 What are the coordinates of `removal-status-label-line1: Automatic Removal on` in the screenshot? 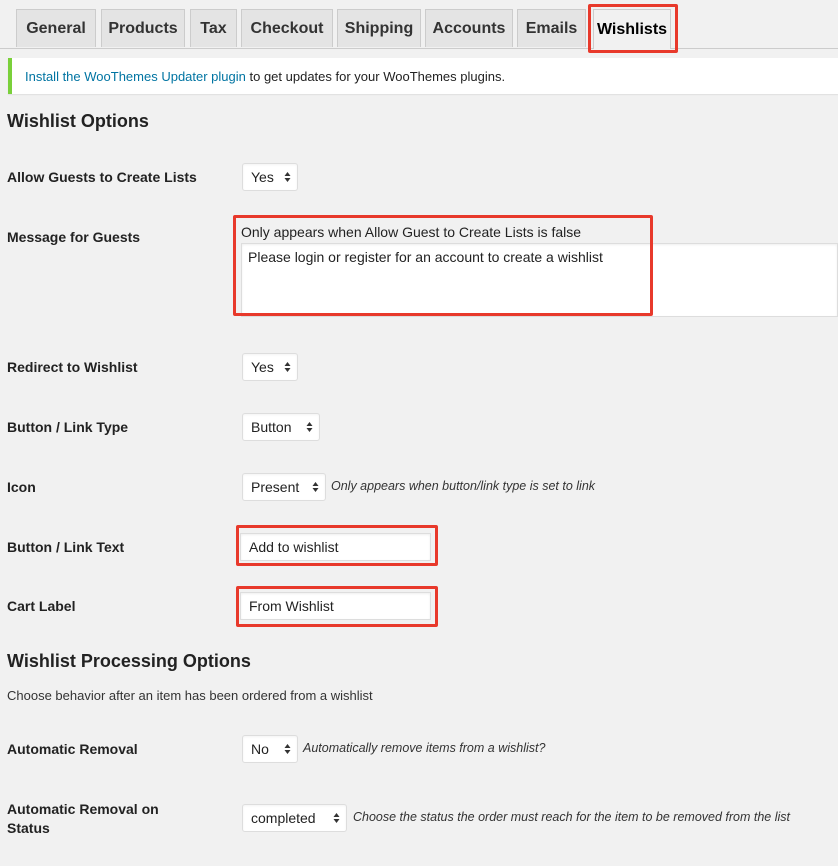 It's located at (83, 809).